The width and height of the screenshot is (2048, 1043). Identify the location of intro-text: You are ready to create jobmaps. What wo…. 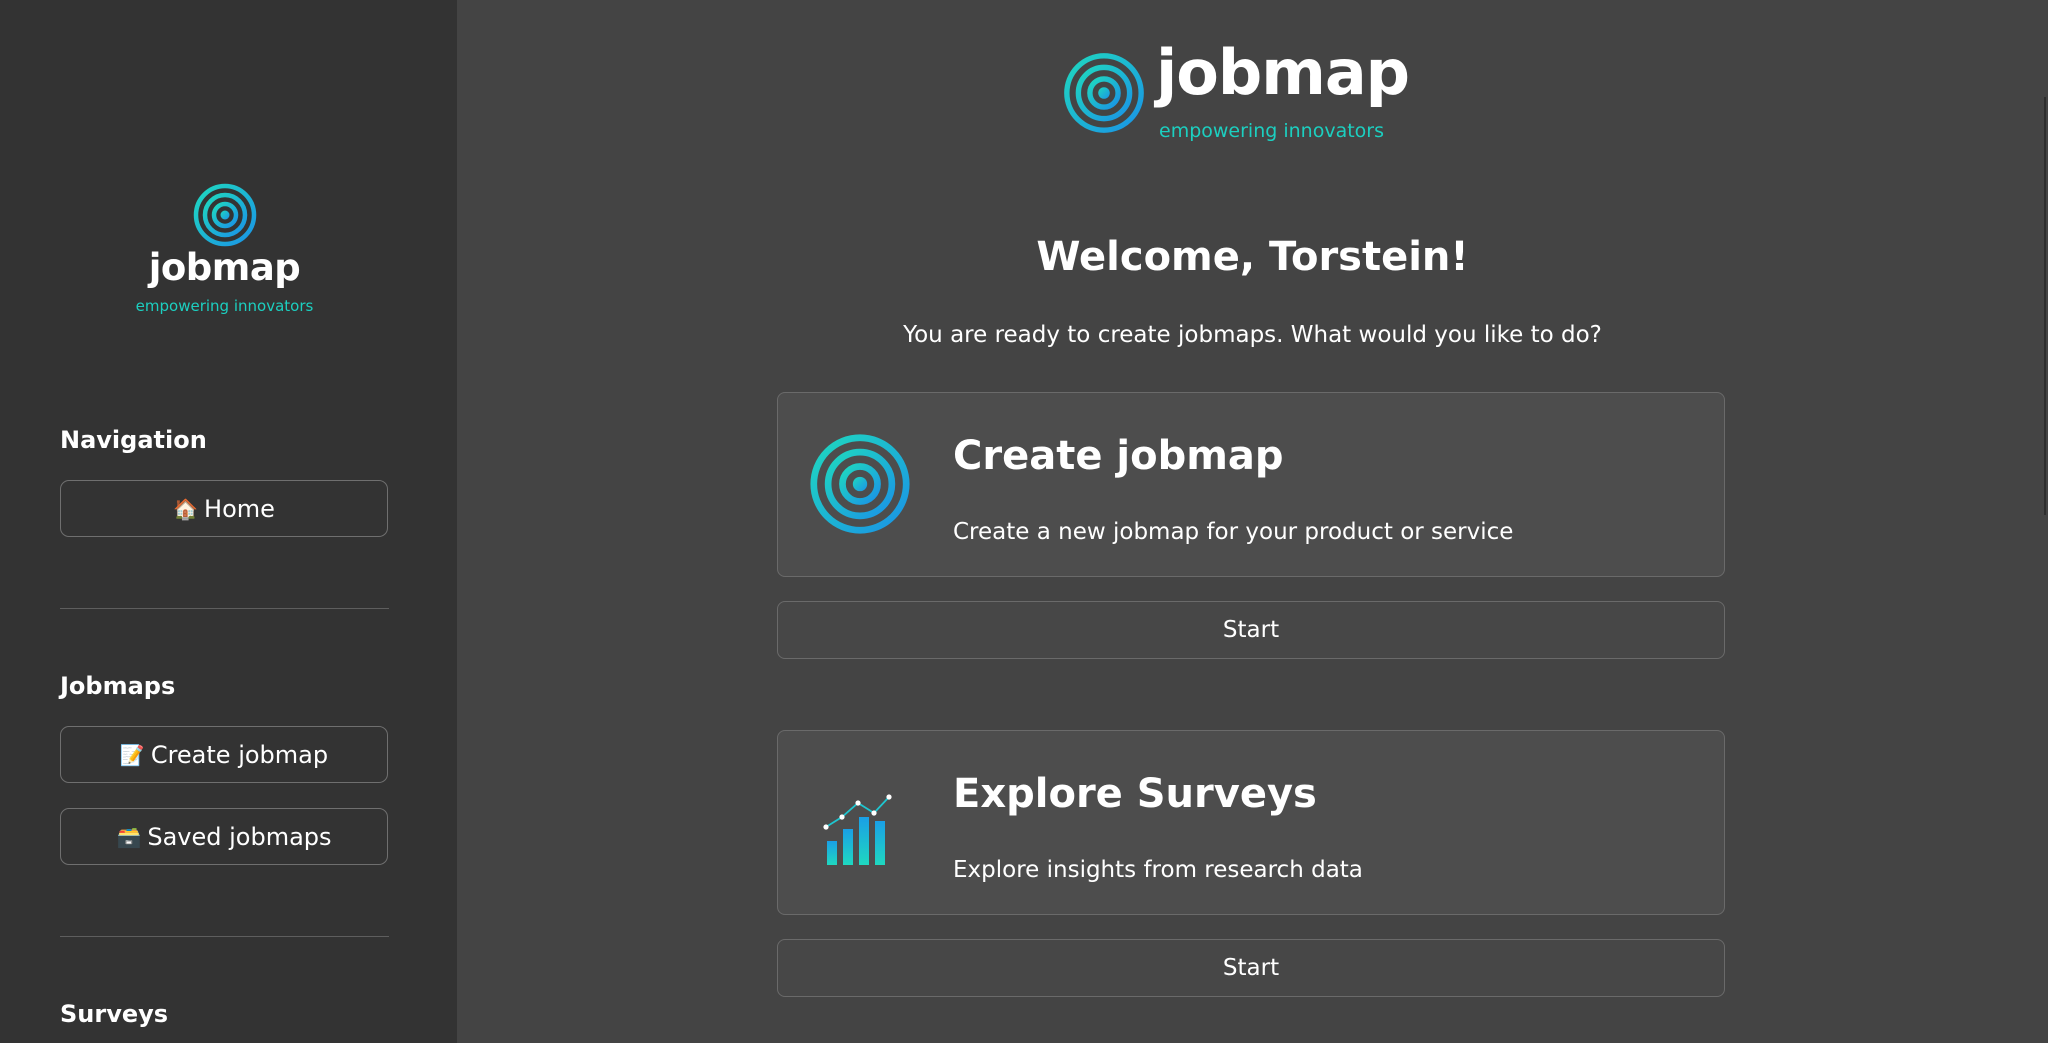
(1252, 335).